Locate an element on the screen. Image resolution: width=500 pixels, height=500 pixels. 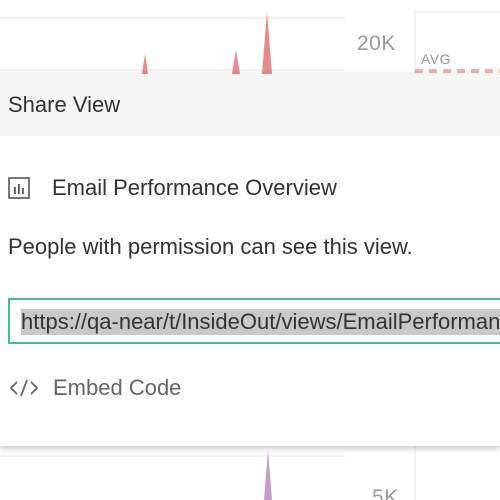
embed-code-label: Embed Code is located at coordinates (117, 388).